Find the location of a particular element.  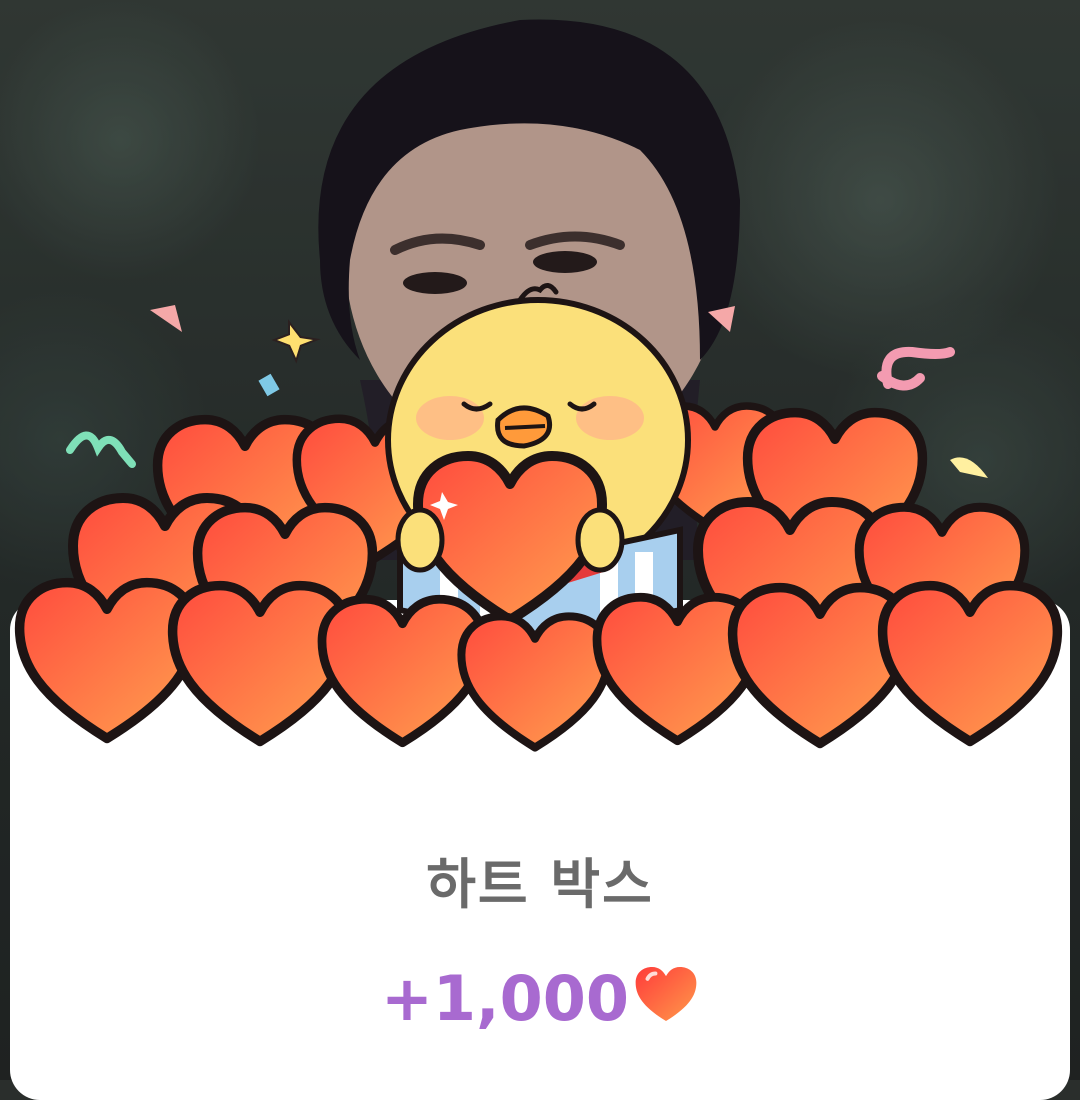

reward-amount: +1,000 is located at coordinates (505, 998).